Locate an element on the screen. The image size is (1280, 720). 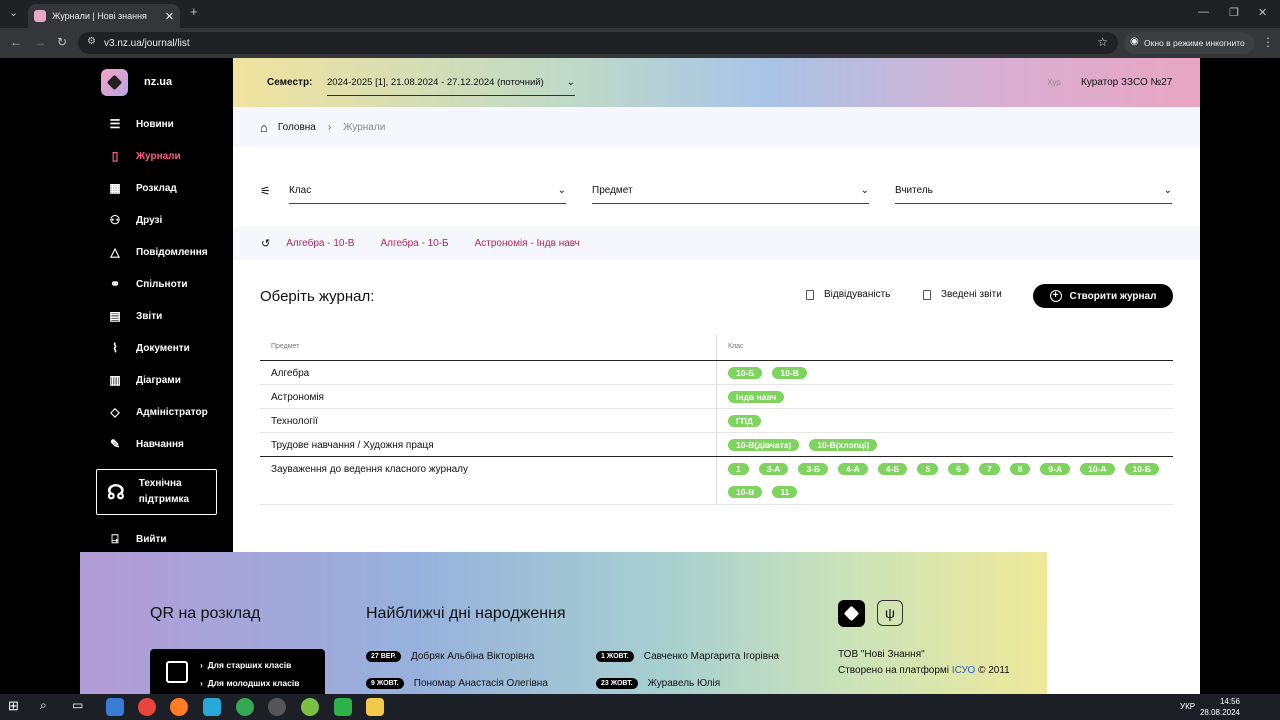
close-tab-icon: ✕ is located at coordinates (169, 16).